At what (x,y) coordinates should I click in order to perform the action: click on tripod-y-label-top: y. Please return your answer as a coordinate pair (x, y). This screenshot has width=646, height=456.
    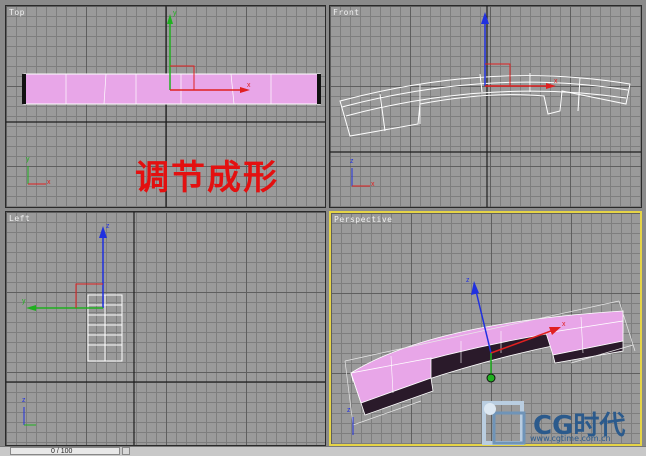
    Looking at the image, I should click on (28, 159).